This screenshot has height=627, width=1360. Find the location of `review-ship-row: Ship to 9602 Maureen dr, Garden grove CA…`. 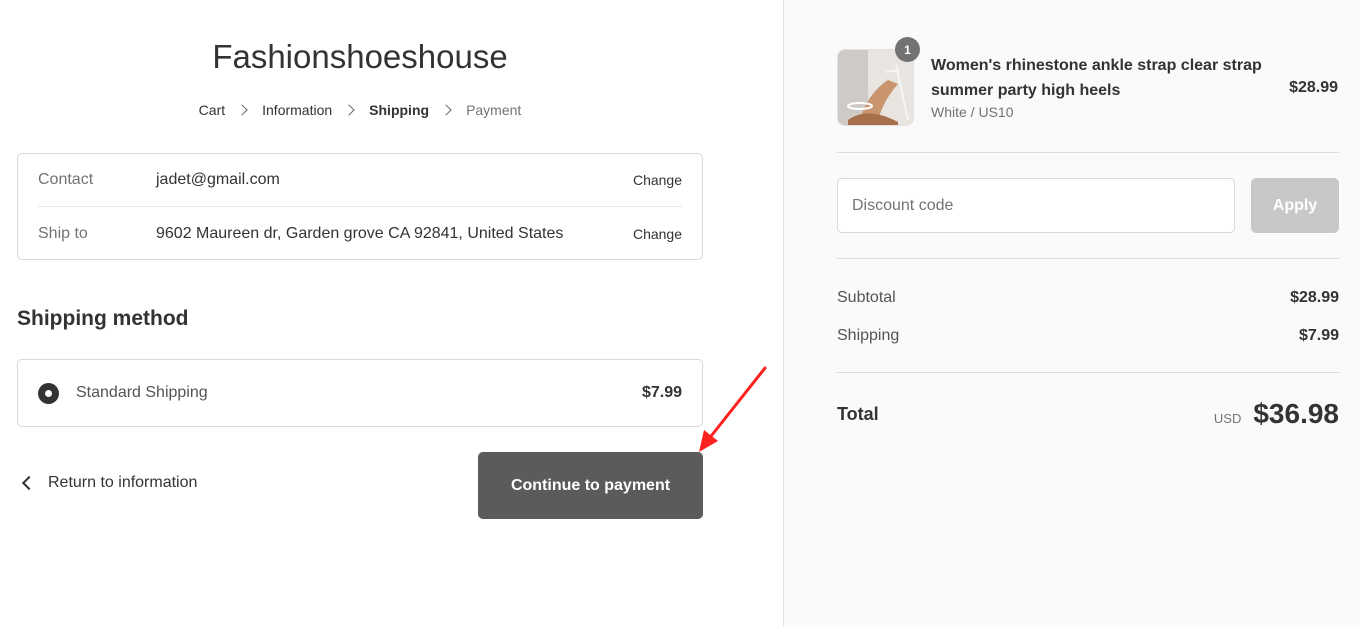

review-ship-row: Ship to 9602 Maureen dr, Garden grove CA… is located at coordinates (360, 233).